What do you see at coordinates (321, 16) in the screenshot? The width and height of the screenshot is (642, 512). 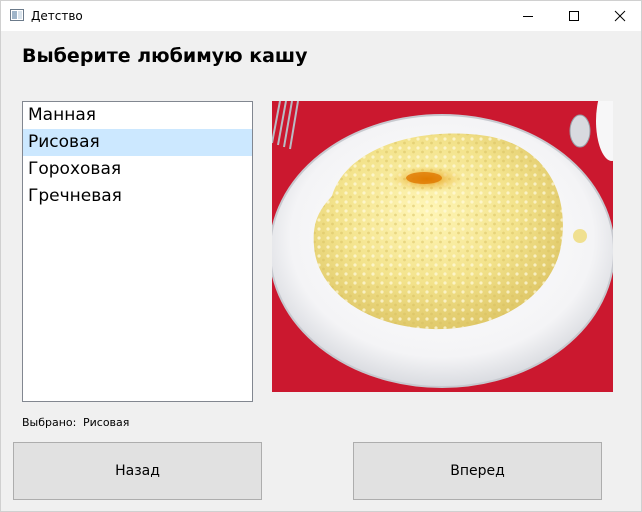 I see `title-bar: Детство` at bounding box center [321, 16].